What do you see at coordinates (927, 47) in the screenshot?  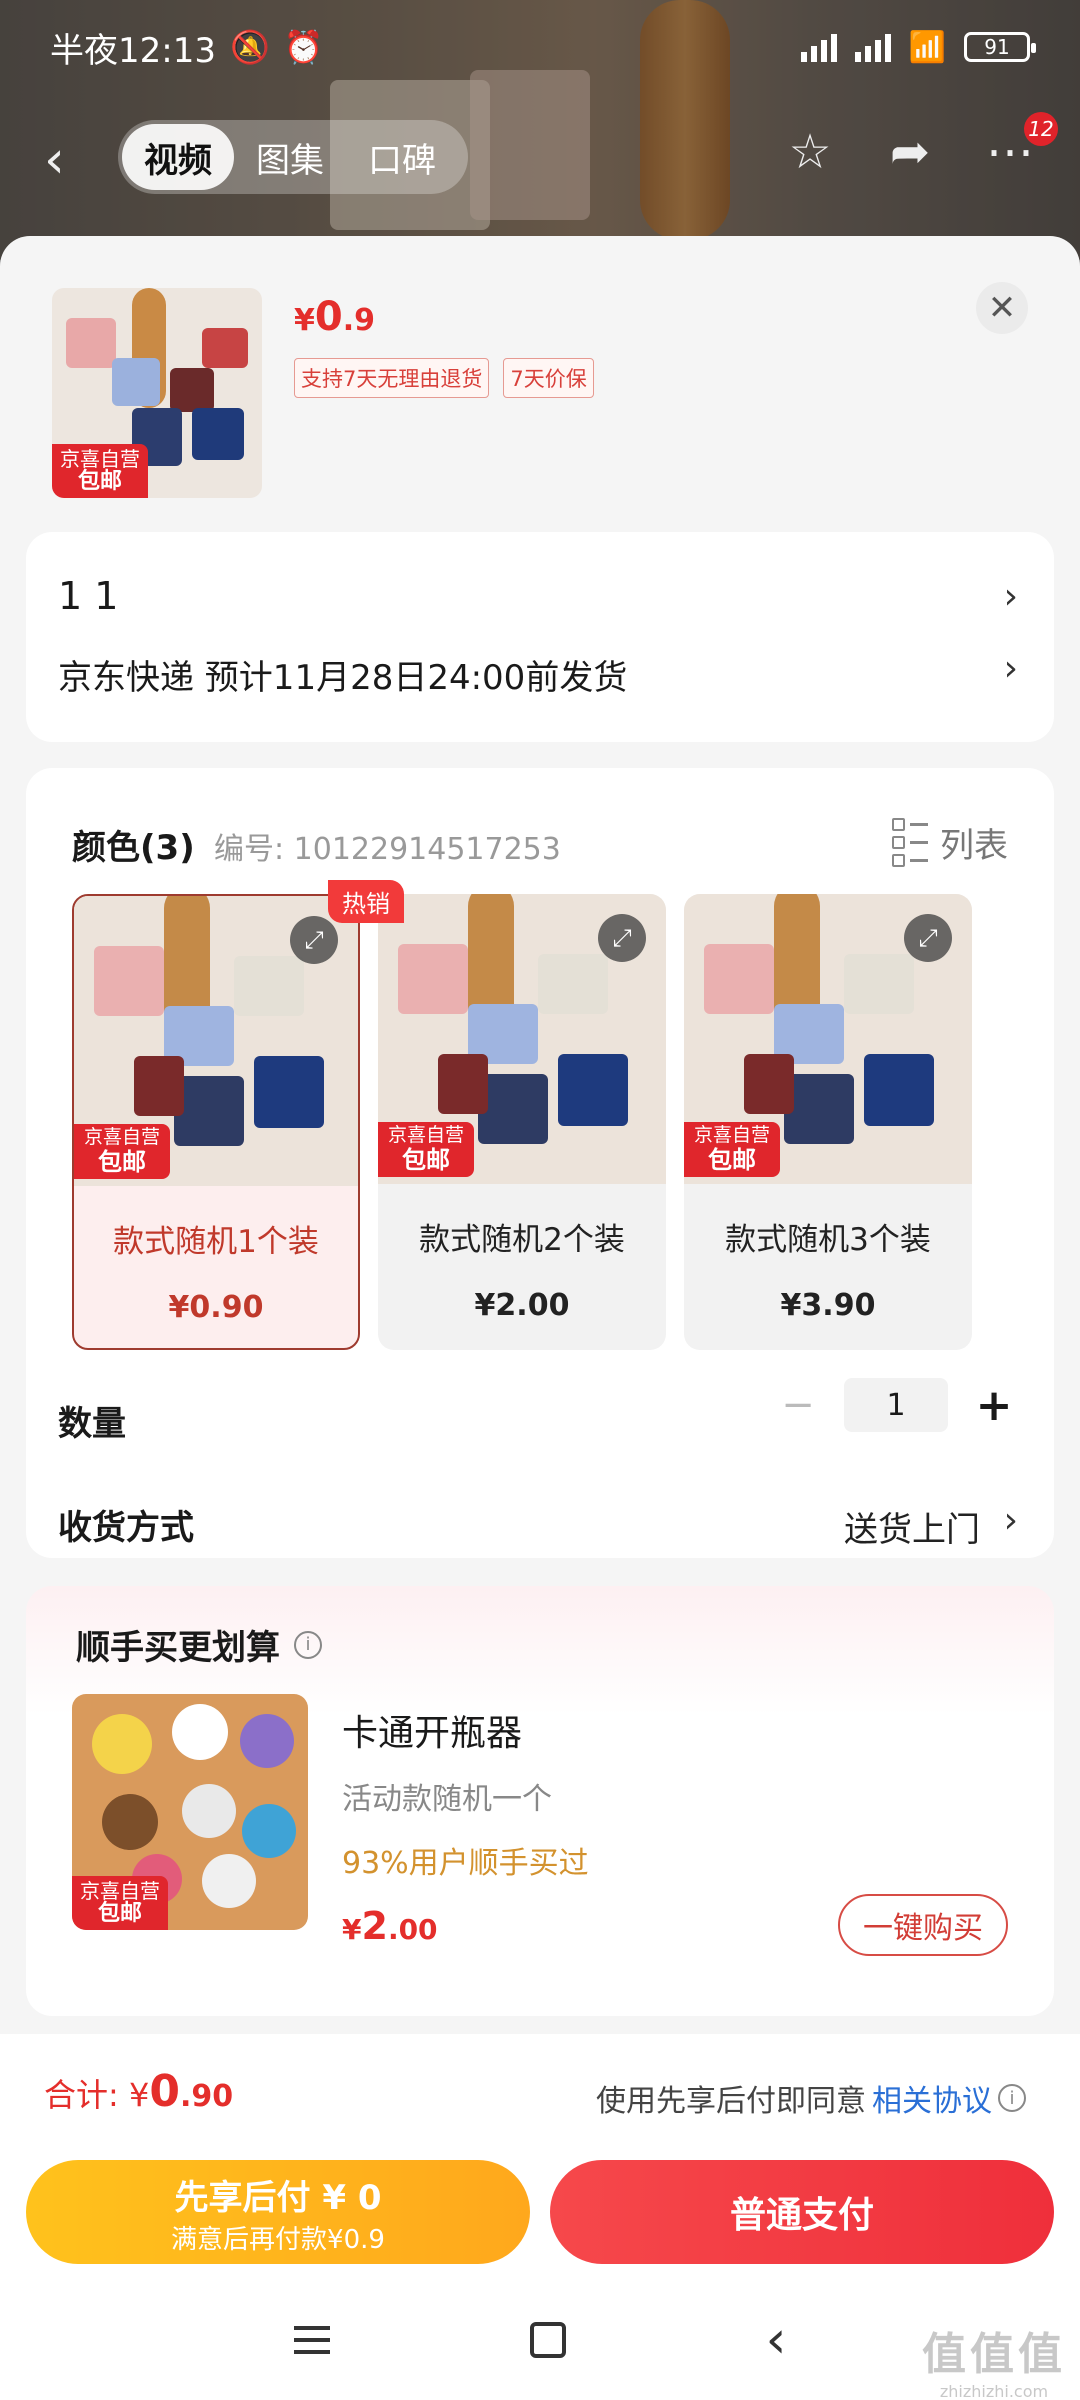 I see `wifi-icon: 📶` at bounding box center [927, 47].